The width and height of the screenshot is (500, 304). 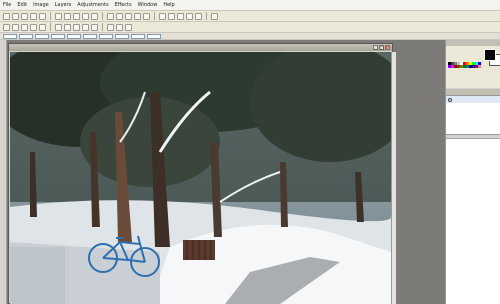 I want to click on lasso-icon, so click(x=189, y=16).